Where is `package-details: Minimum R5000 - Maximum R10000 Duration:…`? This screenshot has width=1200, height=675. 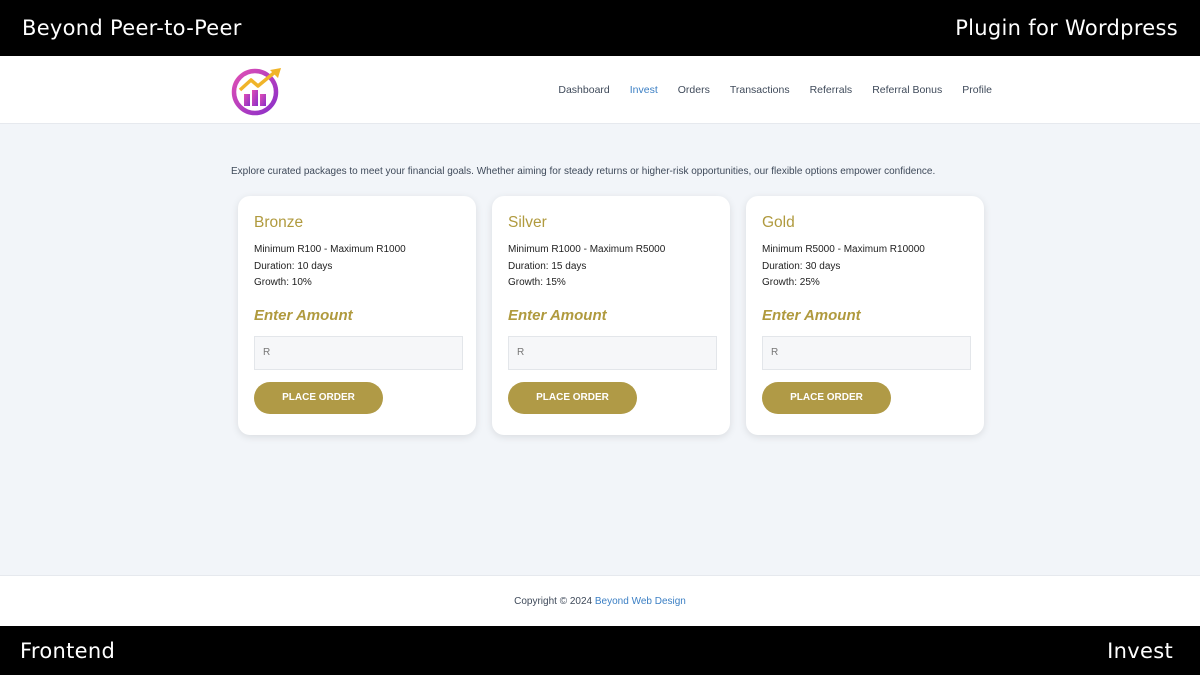
package-details: Minimum R5000 - Maximum R10000 Duration:… is located at coordinates (865, 267).